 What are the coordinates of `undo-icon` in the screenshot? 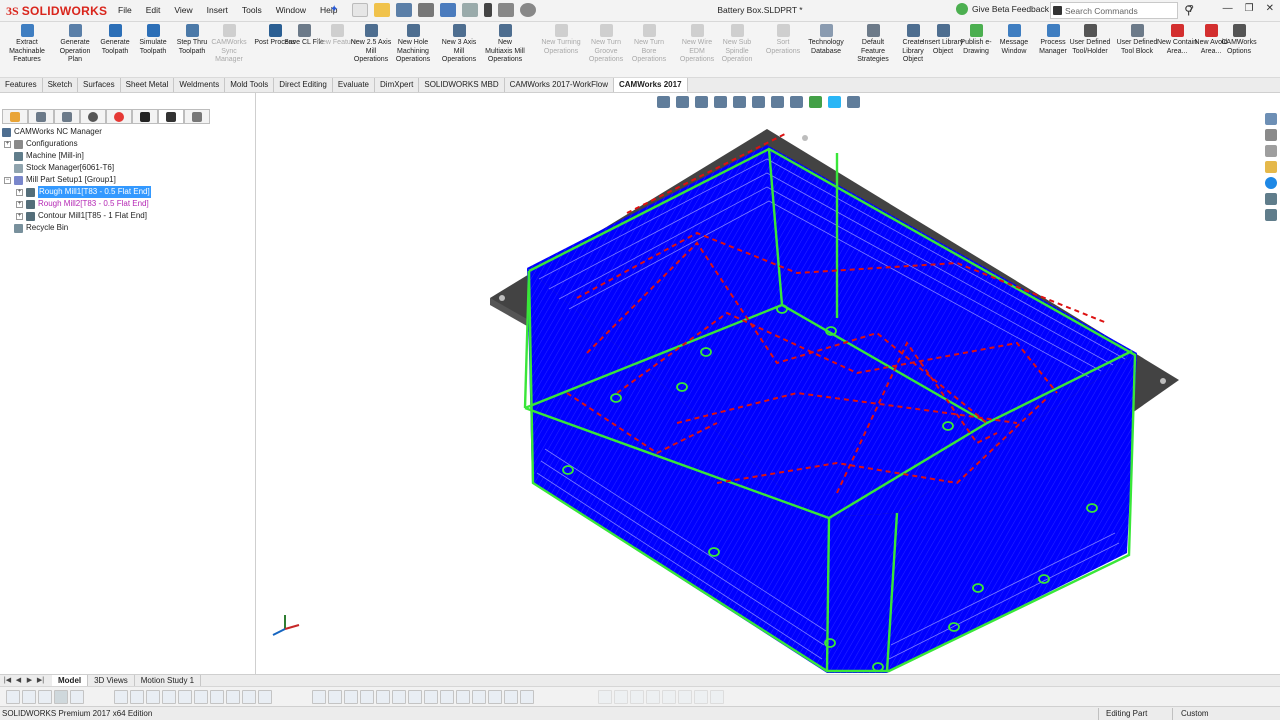 It's located at (448, 10).